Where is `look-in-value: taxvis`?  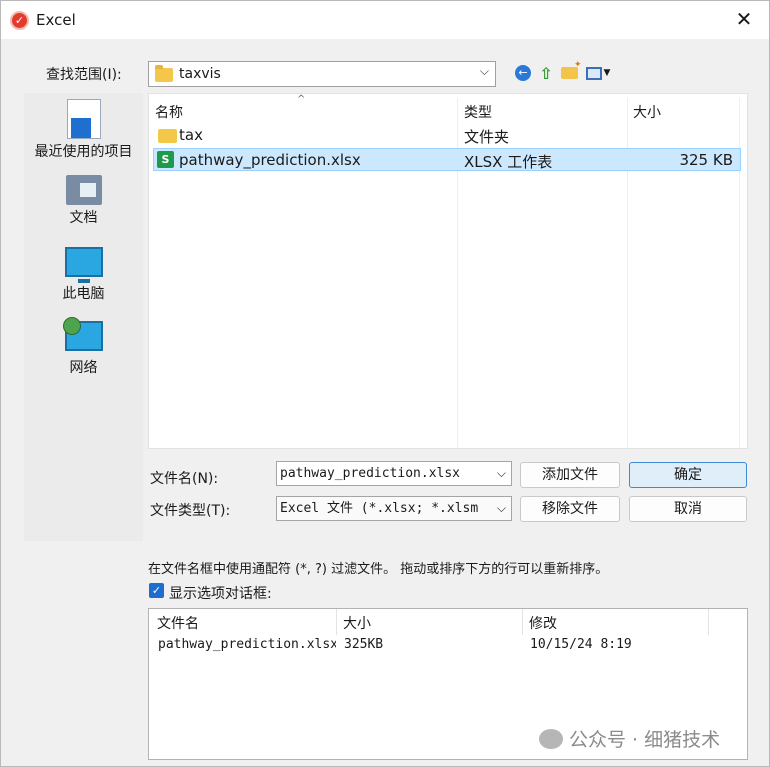
look-in-value: taxvis is located at coordinates (200, 74).